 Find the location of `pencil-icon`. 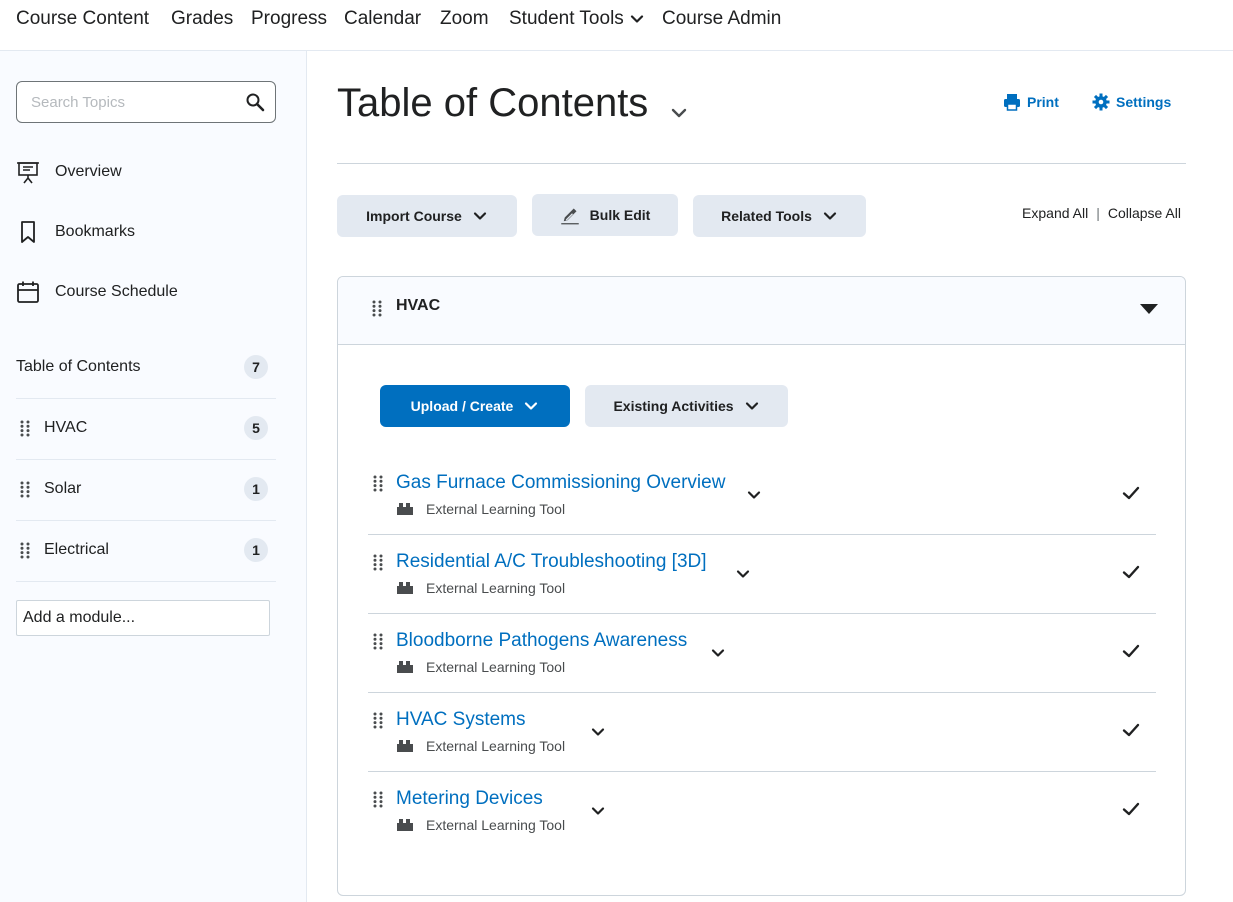

pencil-icon is located at coordinates (569, 216).